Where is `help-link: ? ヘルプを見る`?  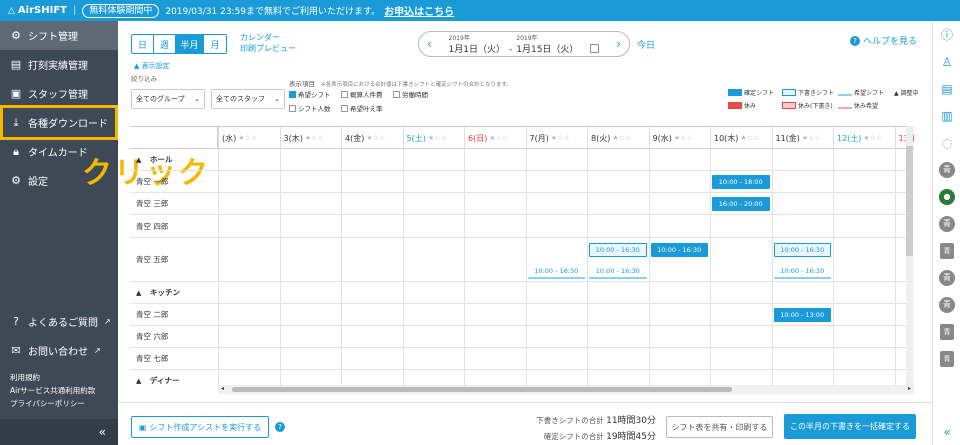 help-link: ? ヘルプを見る is located at coordinates (883, 40).